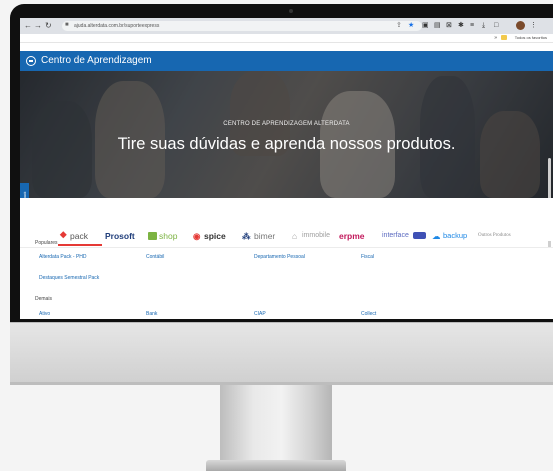  What do you see at coordinates (155, 257) in the screenshot?
I see `popular-link: Contábil` at bounding box center [155, 257].